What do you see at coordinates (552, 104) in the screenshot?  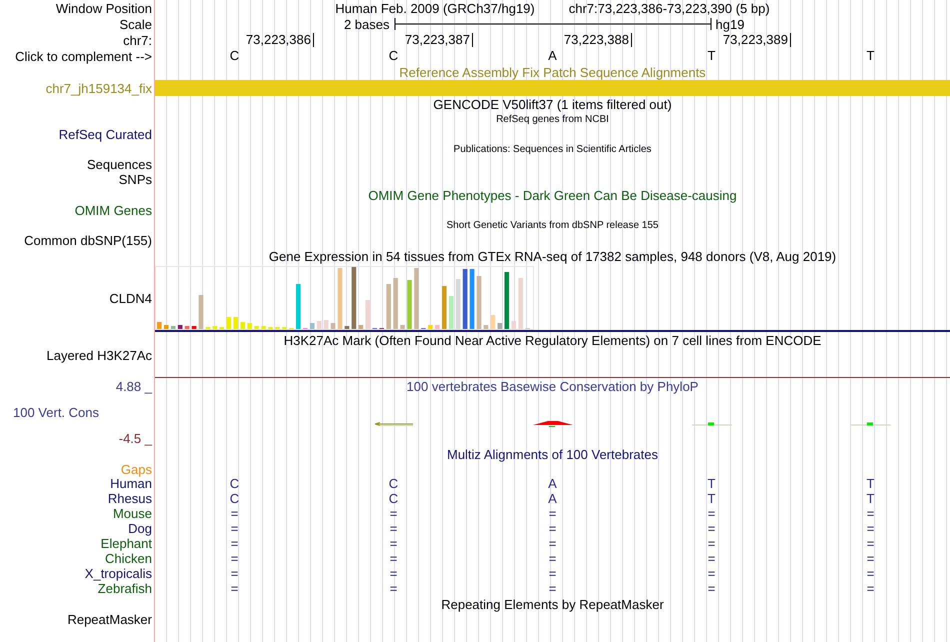 I see `track-title: GENCODE V50lift37 (1 items filtered out)` at bounding box center [552, 104].